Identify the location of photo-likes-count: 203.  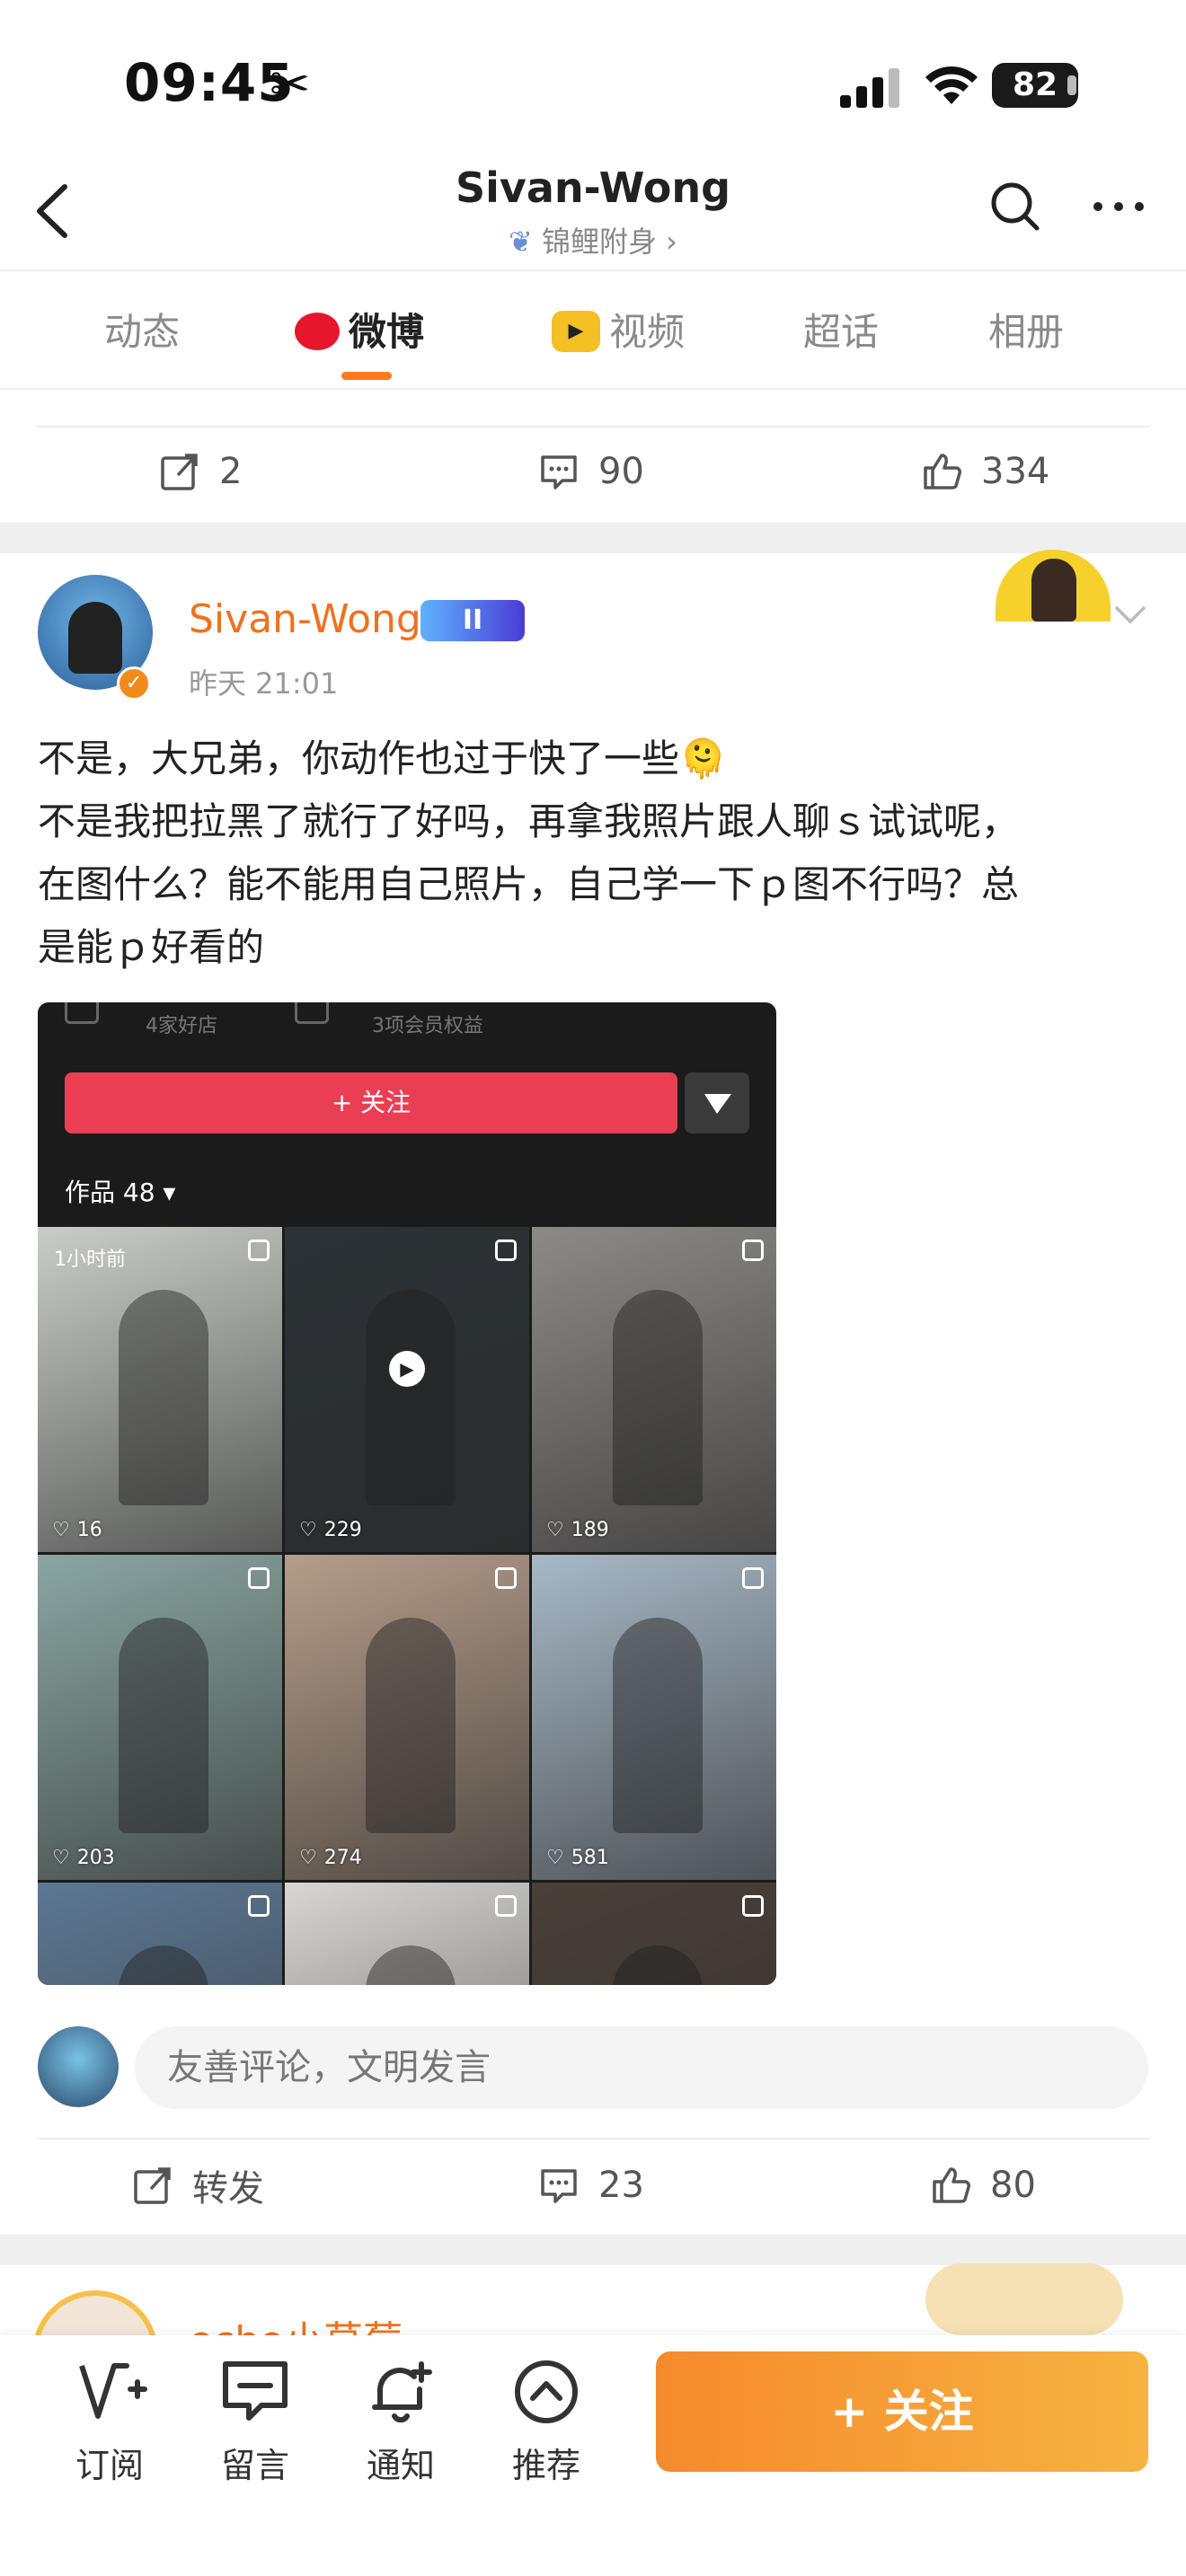
(95, 1858).